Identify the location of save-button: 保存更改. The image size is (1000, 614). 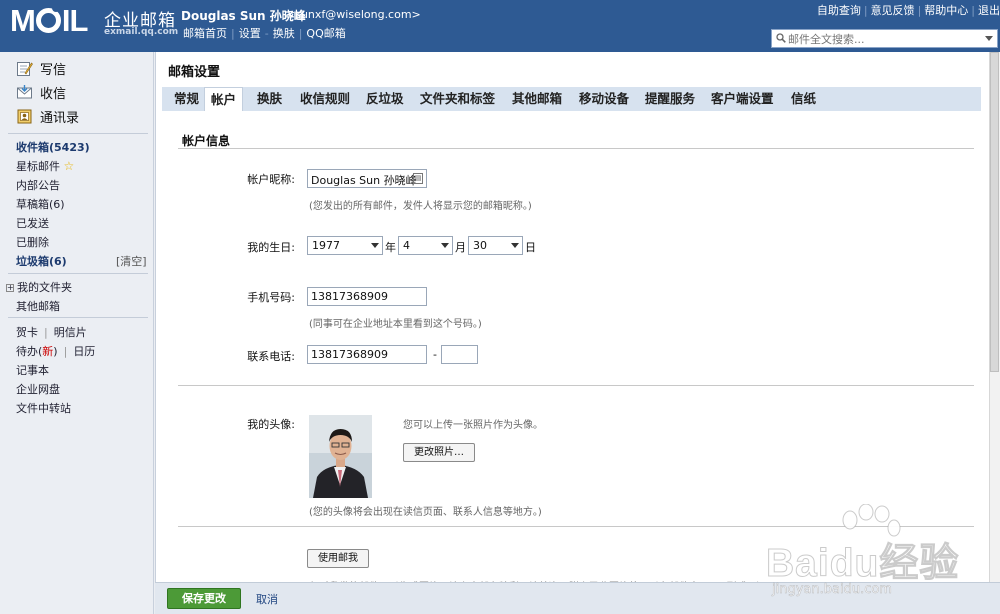
(204, 598).